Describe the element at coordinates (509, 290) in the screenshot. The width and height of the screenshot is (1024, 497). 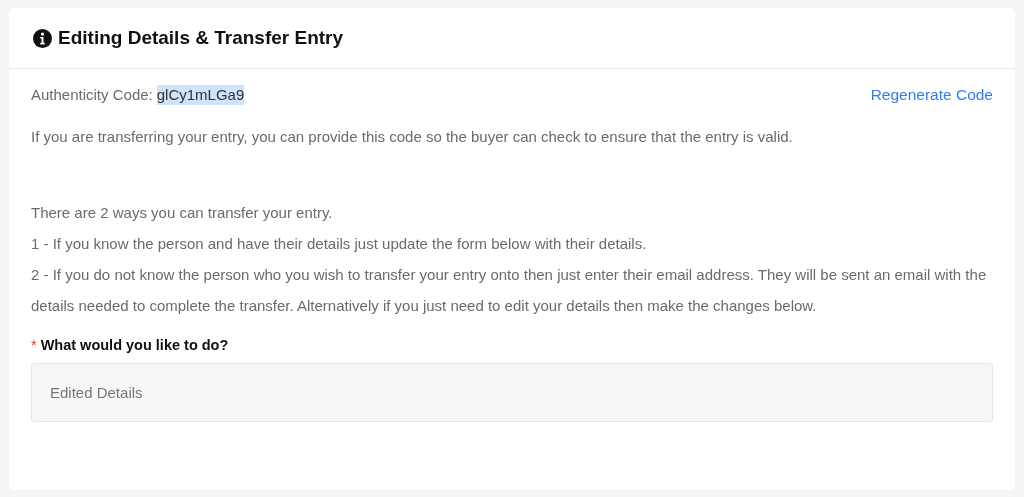
I see `instruction-text: 2 - If you do not know the person who you wish to transfer your entry onto then just enter their email address. They will be sent an email with the details needed to complete the transfer. Alternatively if you just need to edit your details then make the changes below.` at that location.